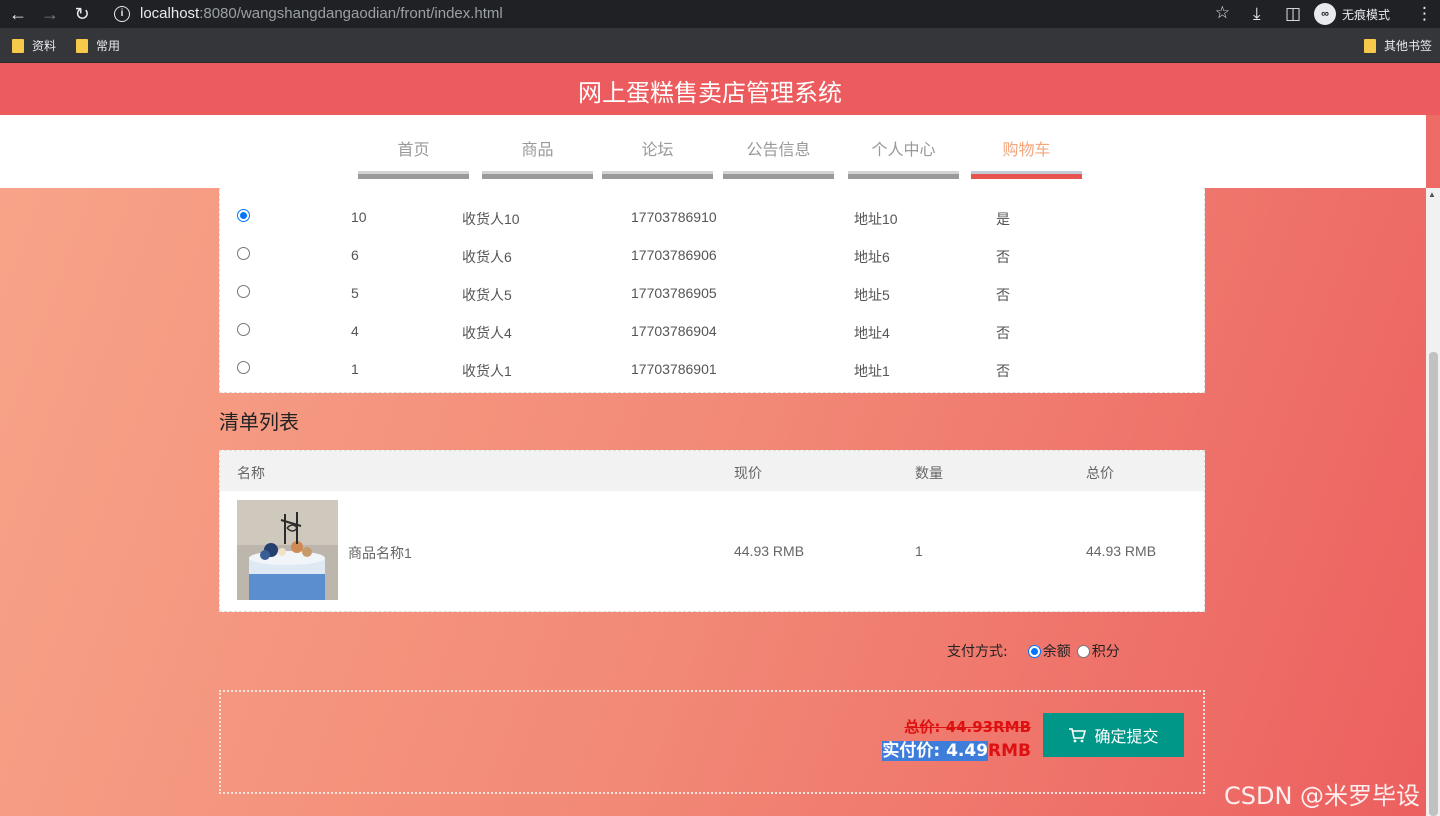 The height and width of the screenshot is (816, 1440). What do you see at coordinates (1366, 14) in the screenshot?
I see `incognito-label: 无痕模式` at bounding box center [1366, 14].